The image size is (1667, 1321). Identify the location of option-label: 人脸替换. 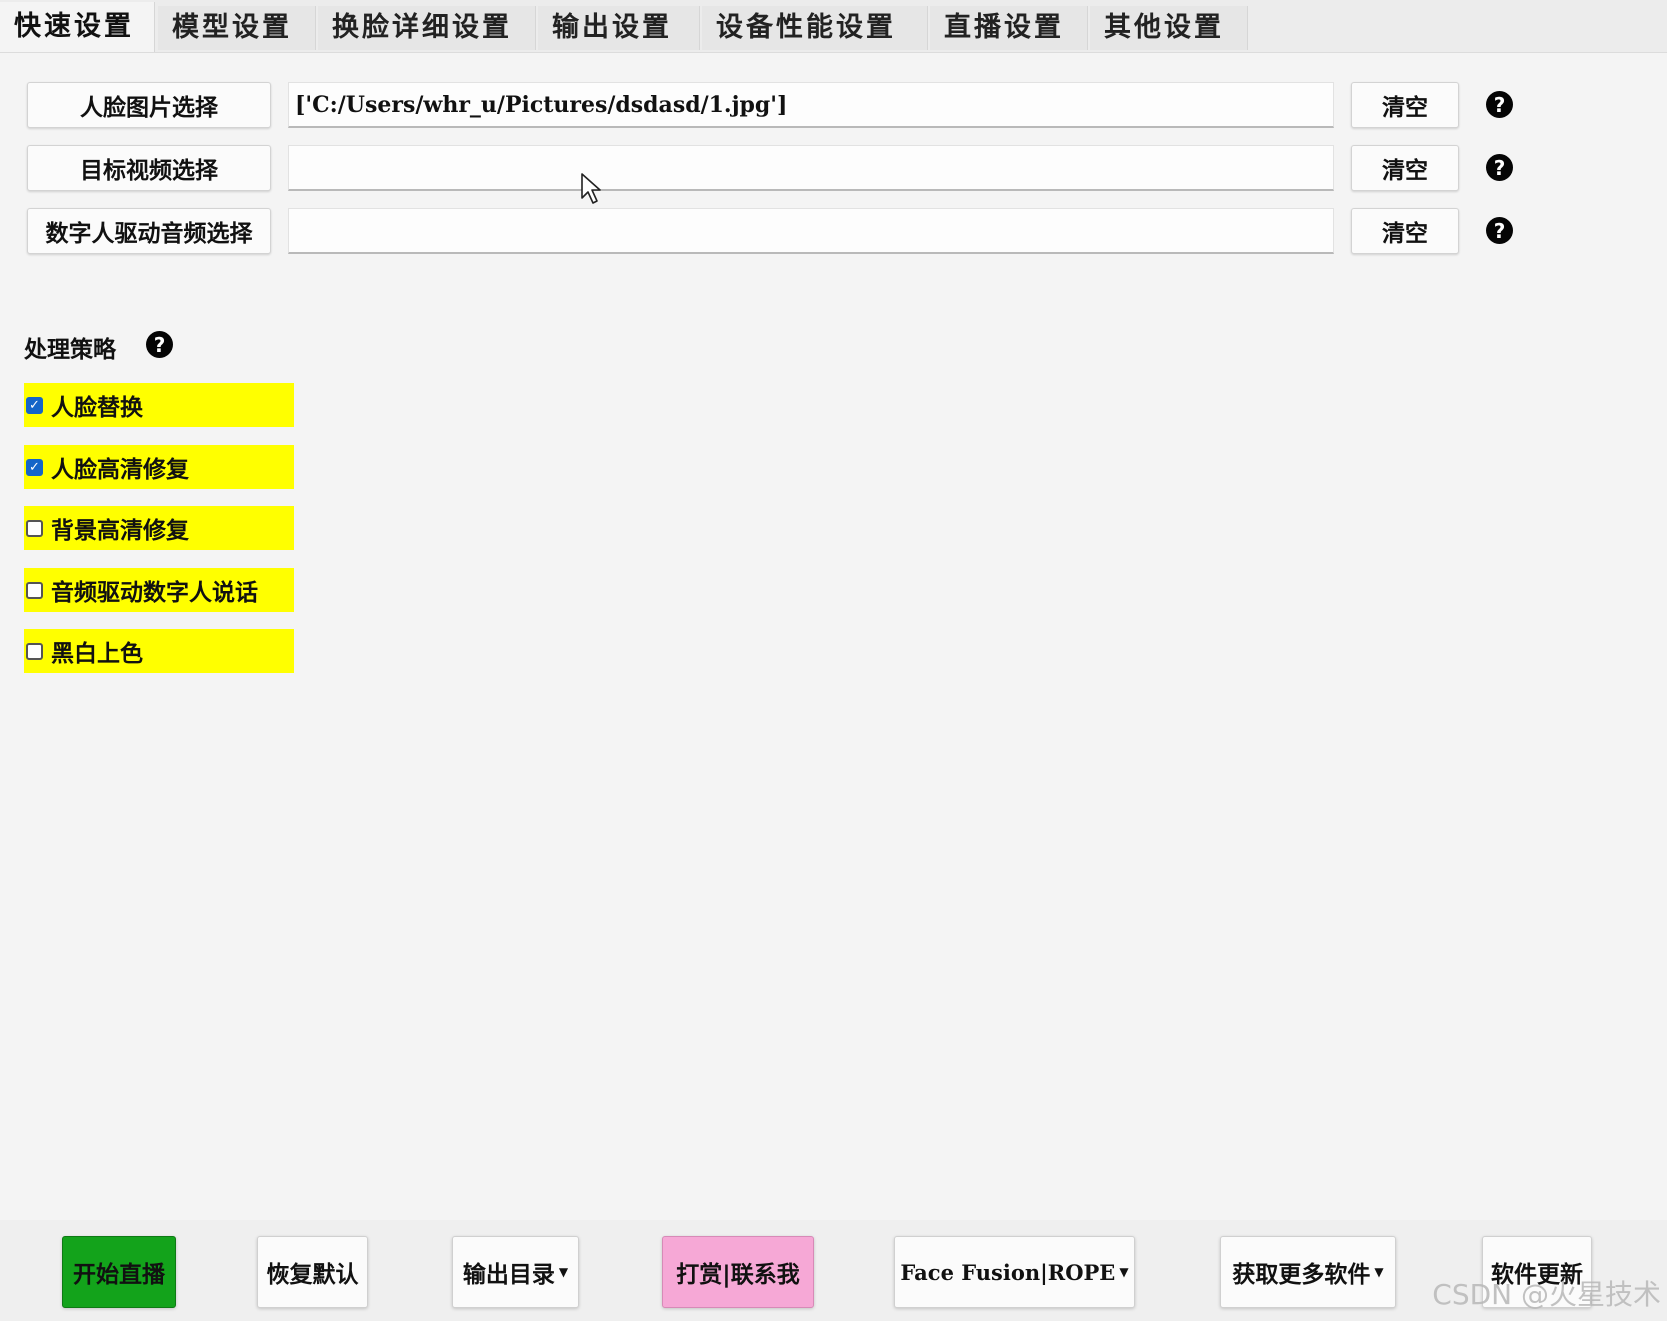
(97, 408).